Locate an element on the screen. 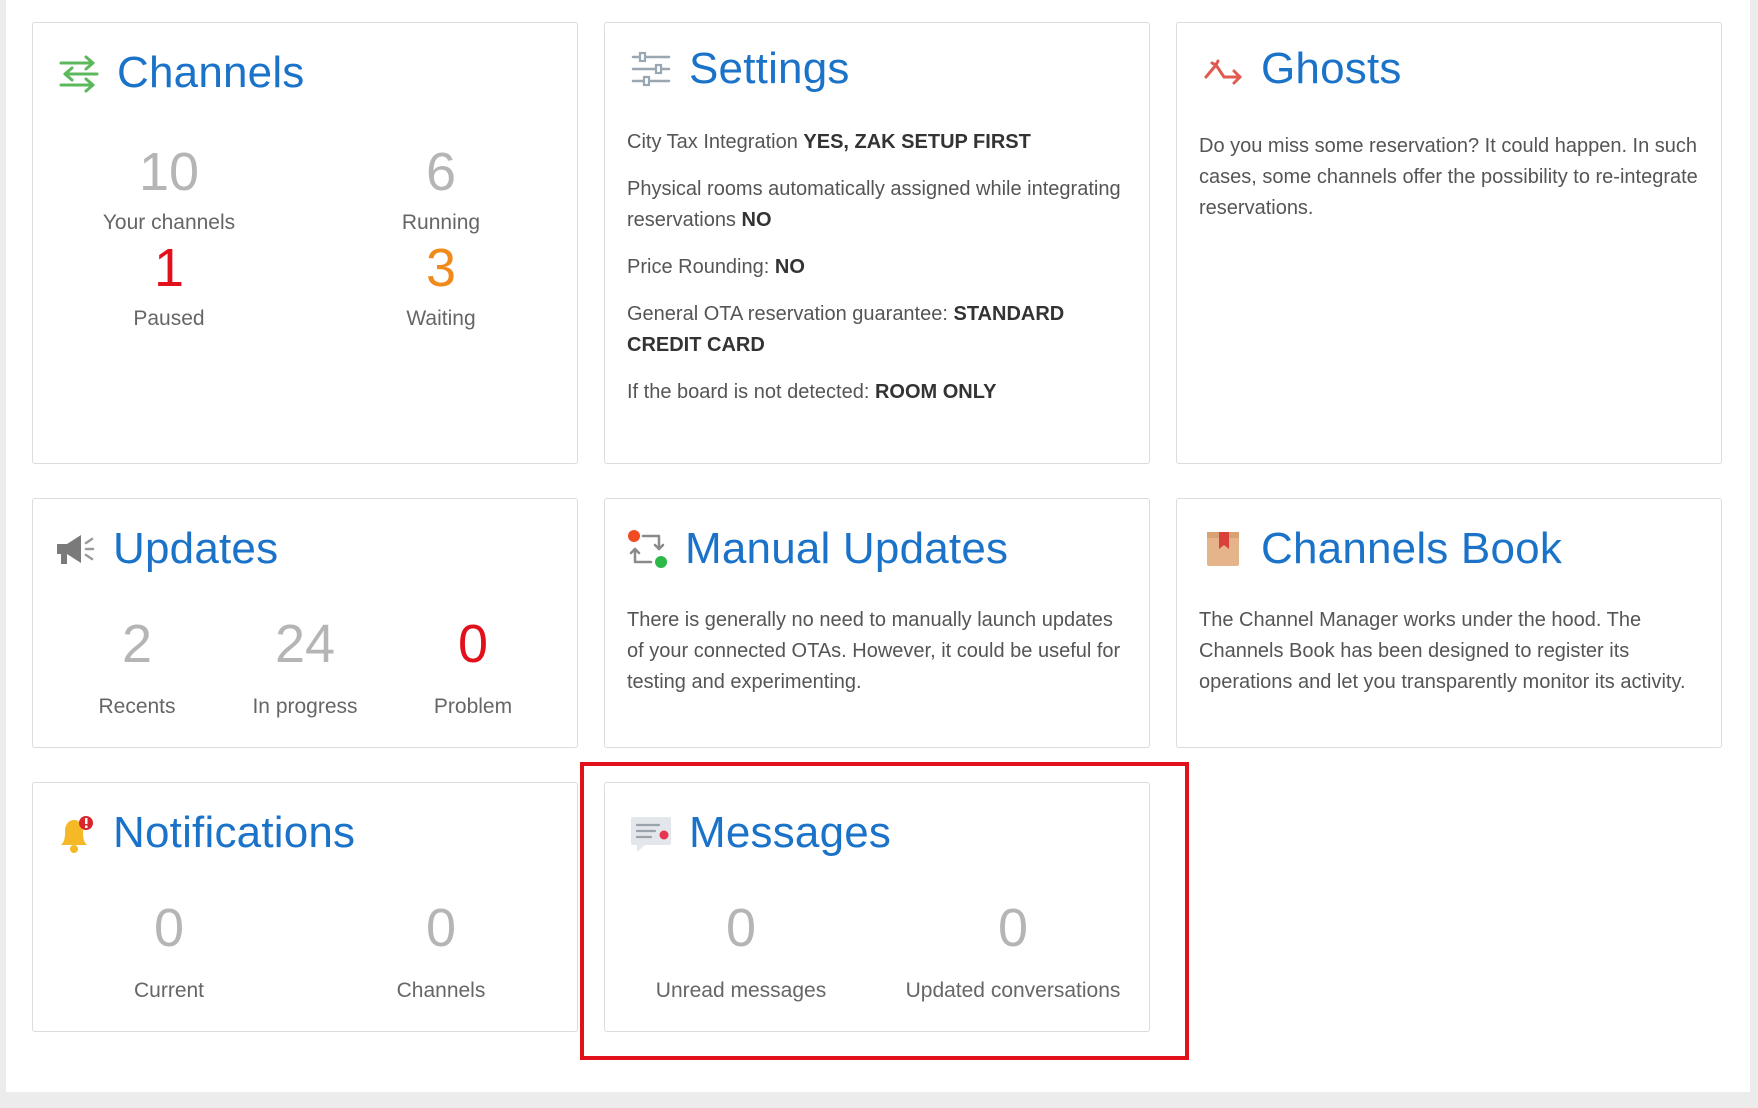  stat-value: 24 is located at coordinates (305, 644).